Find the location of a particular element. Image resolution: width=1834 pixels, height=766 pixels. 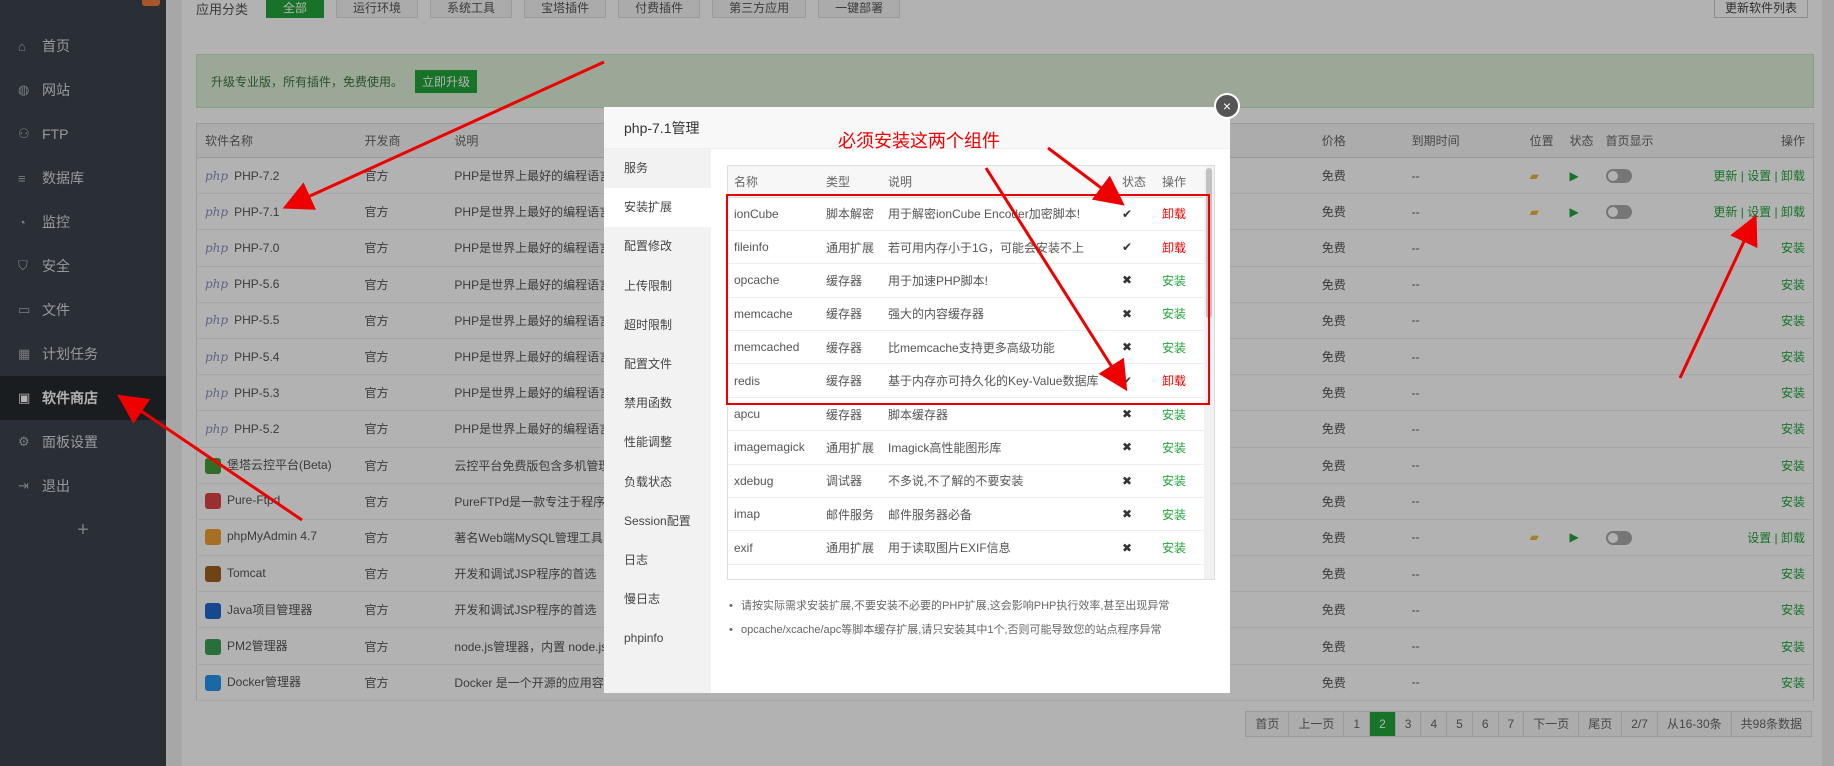

extension-row: apcu 缓存器 脚本缓存器 ✖ 安装 is located at coordinates (966, 414).